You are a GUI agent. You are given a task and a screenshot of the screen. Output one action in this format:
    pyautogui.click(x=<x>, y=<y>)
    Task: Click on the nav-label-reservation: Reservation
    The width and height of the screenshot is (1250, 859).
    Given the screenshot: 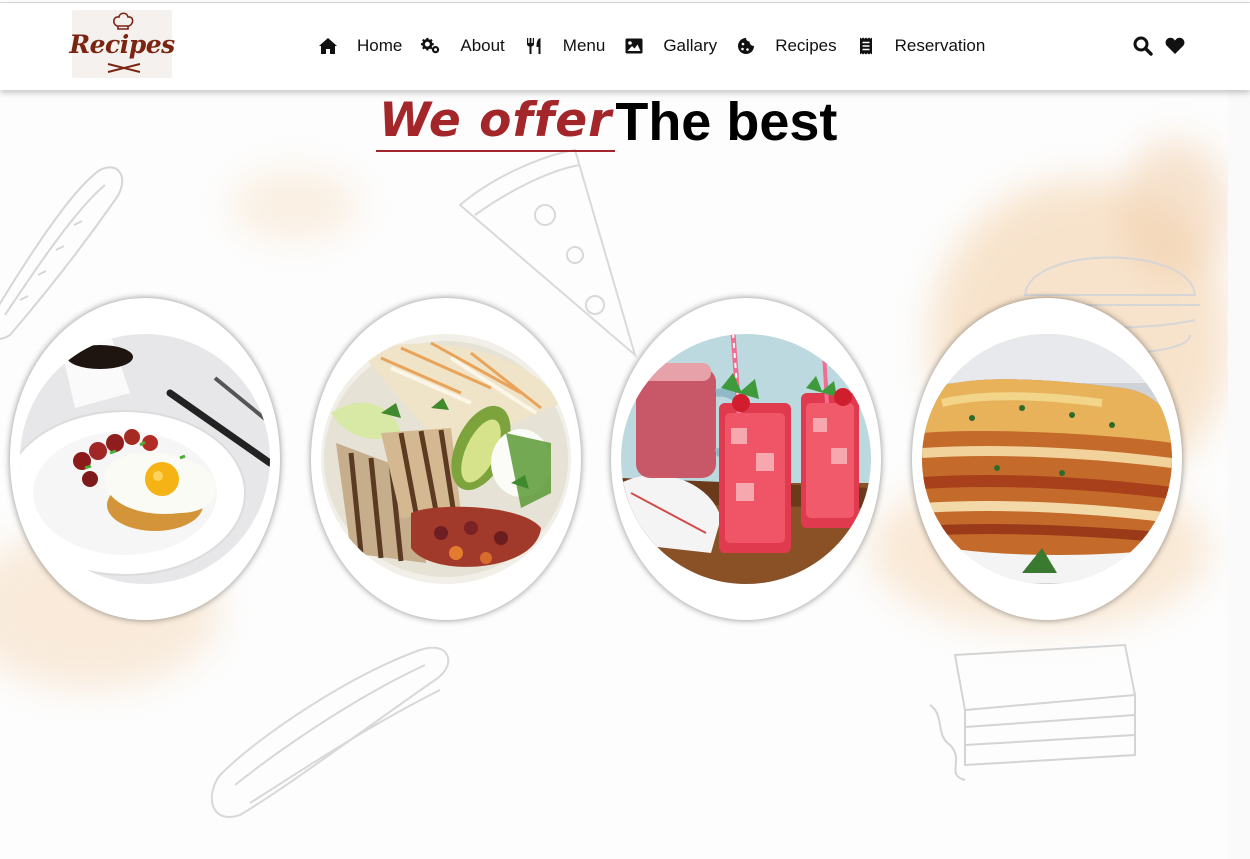 What is the action you would take?
    pyautogui.click(x=940, y=45)
    